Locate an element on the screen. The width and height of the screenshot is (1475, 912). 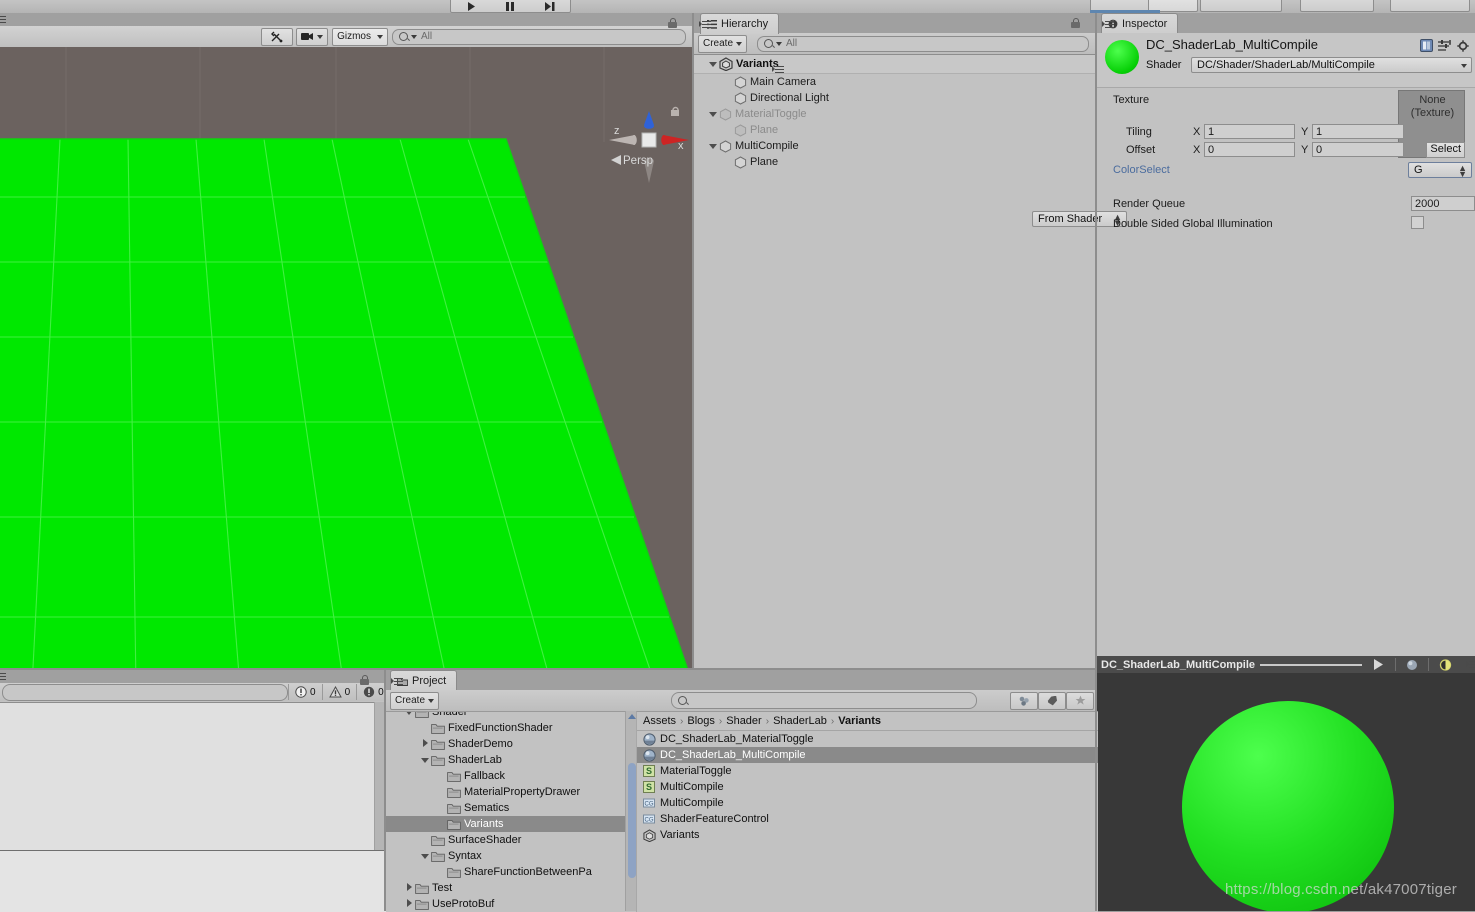
project-tree-item-fixedfunctionshader: FixedFunctionShader is located at coordinates (511, 728).